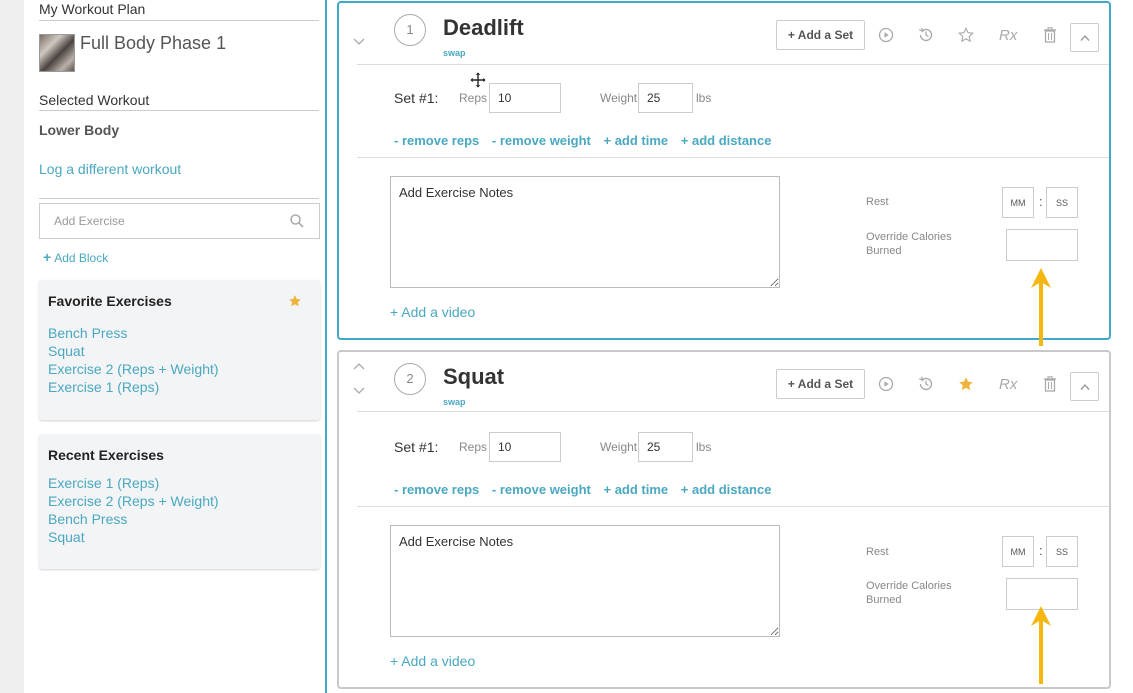 This screenshot has height=693, width=1133. Describe the element at coordinates (12, 346) in the screenshot. I see `left-edge-bar` at that location.